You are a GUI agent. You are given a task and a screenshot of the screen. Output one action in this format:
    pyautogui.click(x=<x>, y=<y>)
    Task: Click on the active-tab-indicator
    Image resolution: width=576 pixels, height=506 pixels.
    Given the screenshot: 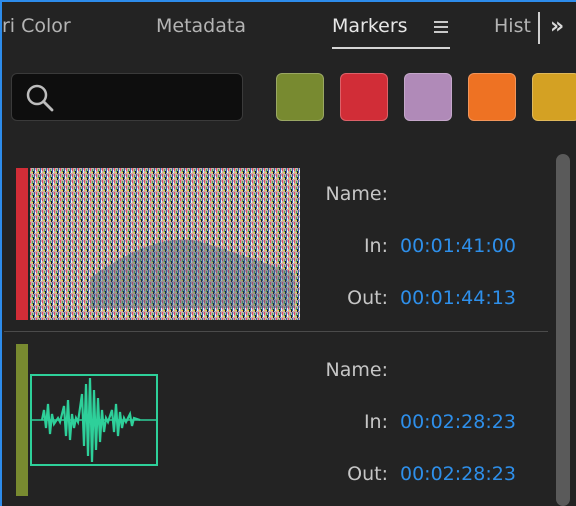 What is the action you would take?
    pyautogui.click(x=391, y=48)
    